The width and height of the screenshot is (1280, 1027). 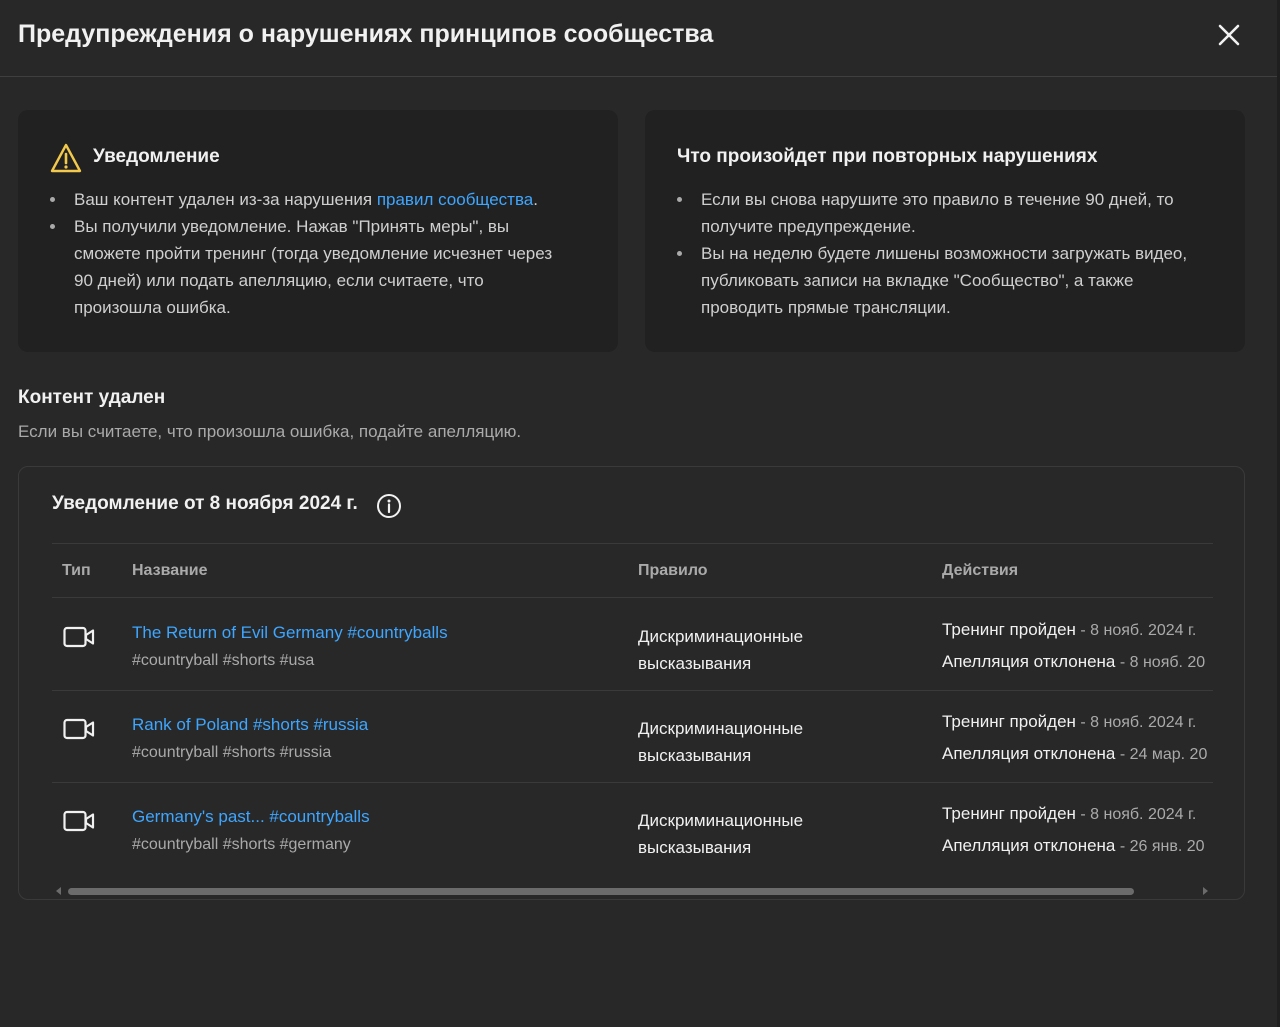 I want to click on scroll-right-arrow-icon, so click(x=1205, y=891).